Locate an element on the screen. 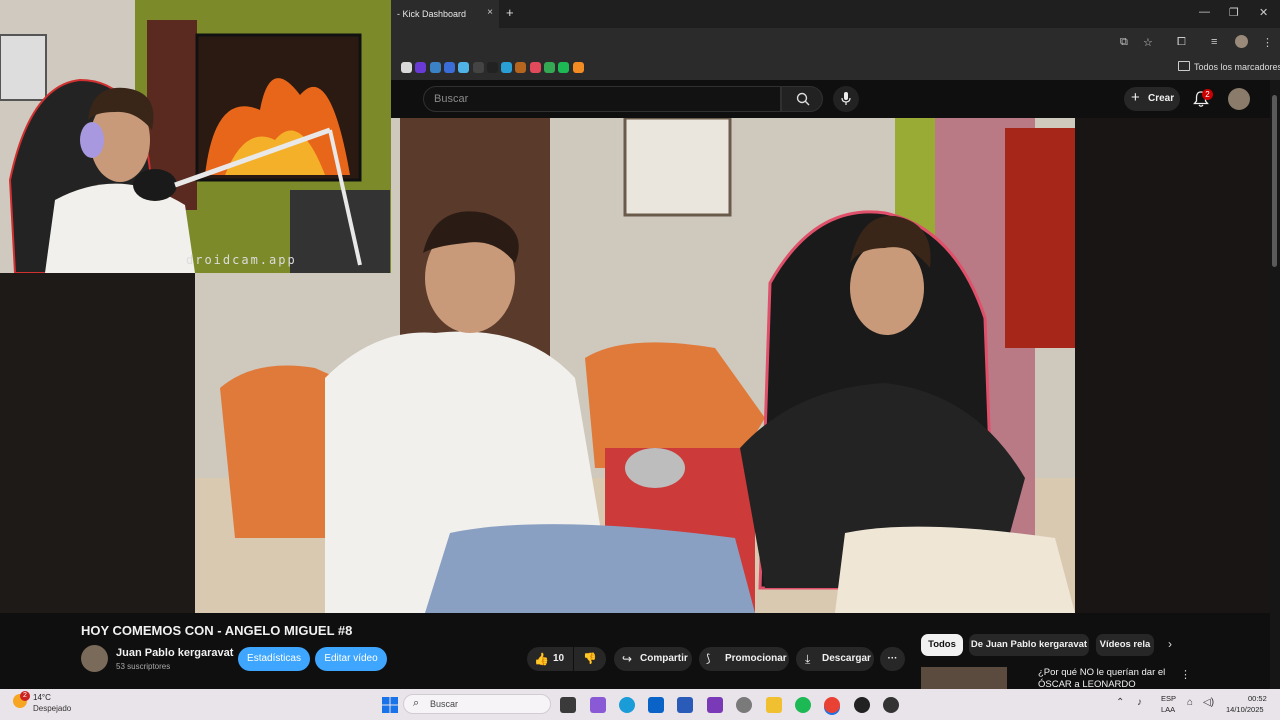 The height and width of the screenshot is (720, 1280). chip-channel: De Juan Pablo kergaravat is located at coordinates (1029, 645).